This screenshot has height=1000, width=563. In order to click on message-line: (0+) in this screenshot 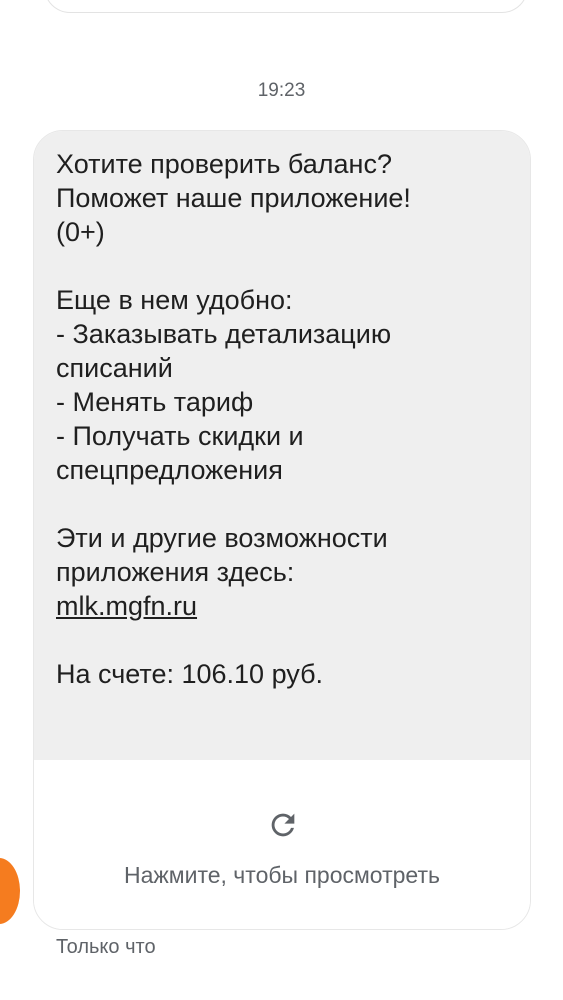, I will do `click(80, 232)`.